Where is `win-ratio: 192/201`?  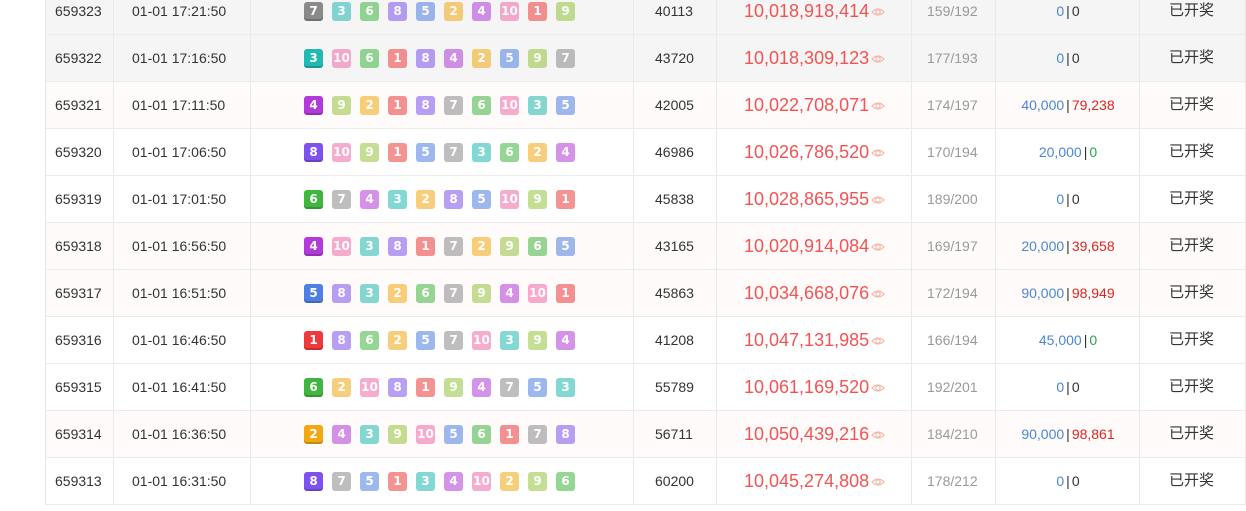
win-ratio: 192/201 is located at coordinates (952, 387).